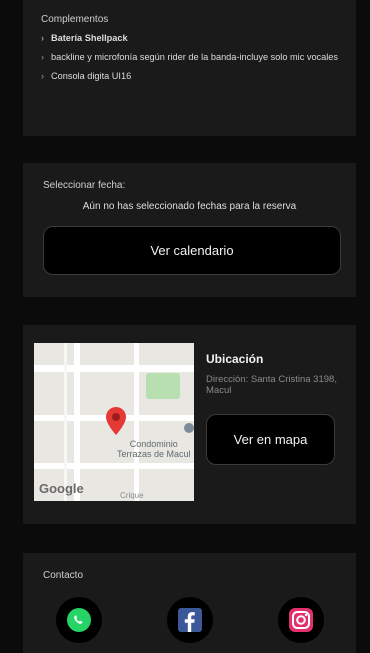 The image size is (370, 653). I want to click on list-item-text: Batería Shellpack, so click(89, 38).